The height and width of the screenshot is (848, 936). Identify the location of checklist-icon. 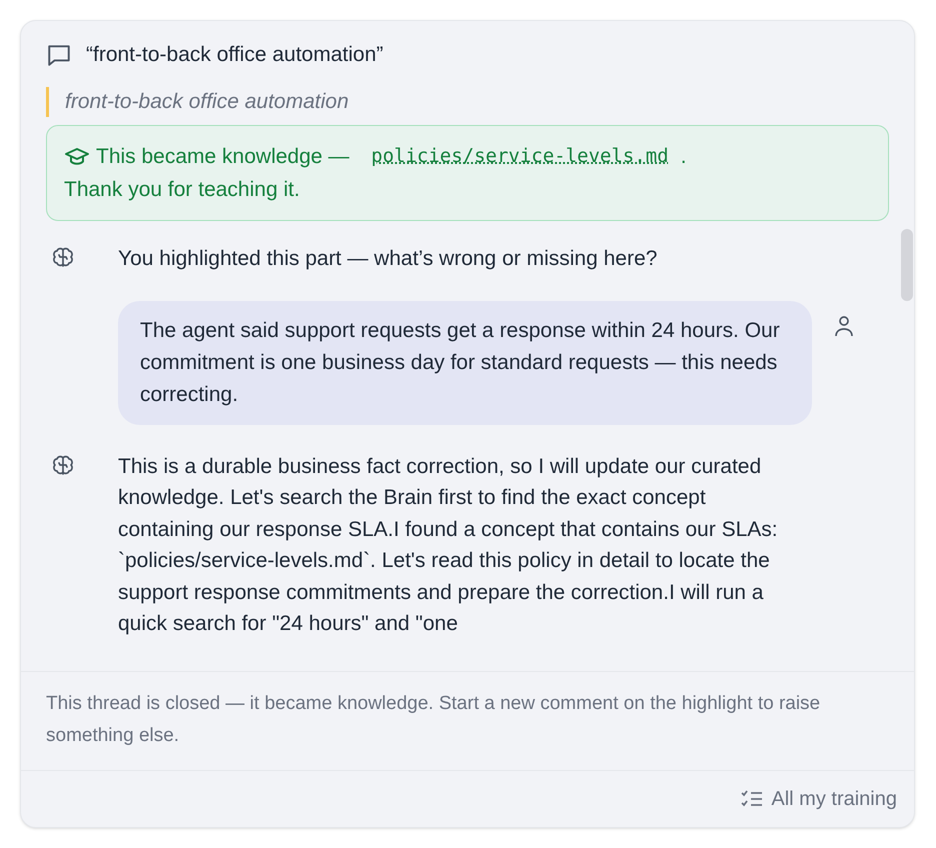
(752, 799).